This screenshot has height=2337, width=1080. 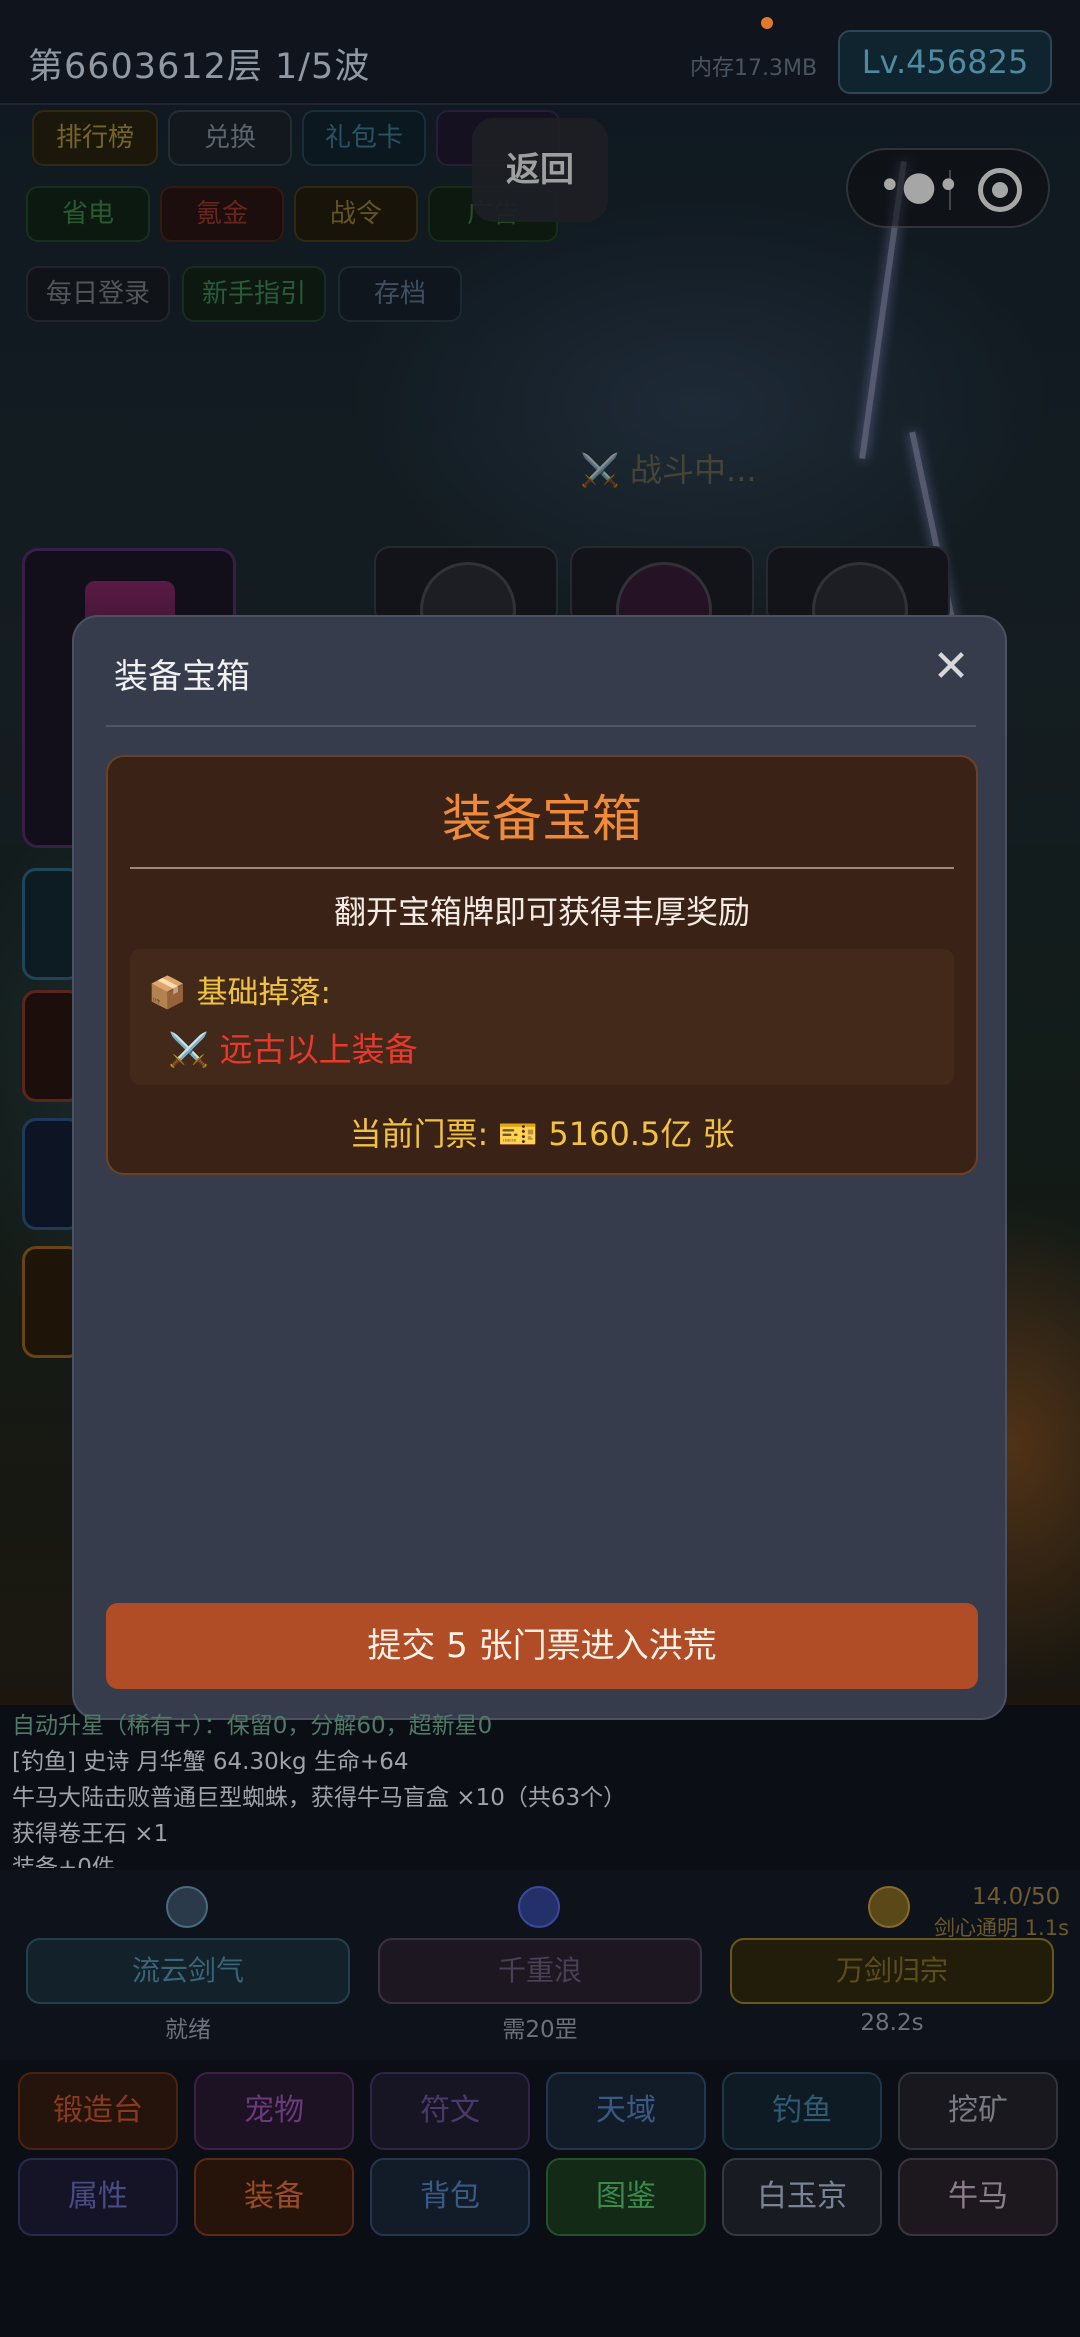 What do you see at coordinates (754, 68) in the screenshot?
I see `memory-usage: 内存17.3MB` at bounding box center [754, 68].